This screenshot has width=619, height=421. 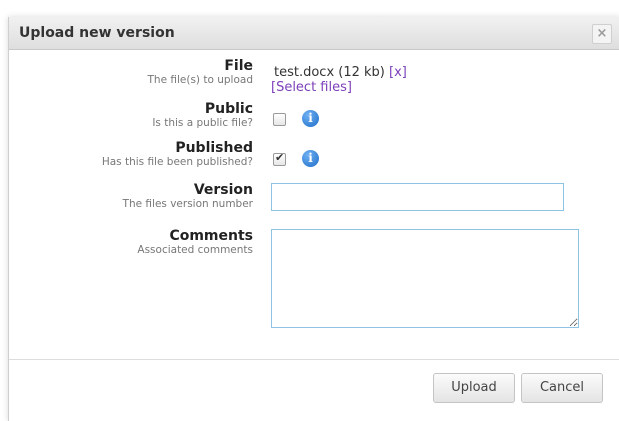 I want to click on published-hint: Has this file been published?, so click(x=177, y=162).